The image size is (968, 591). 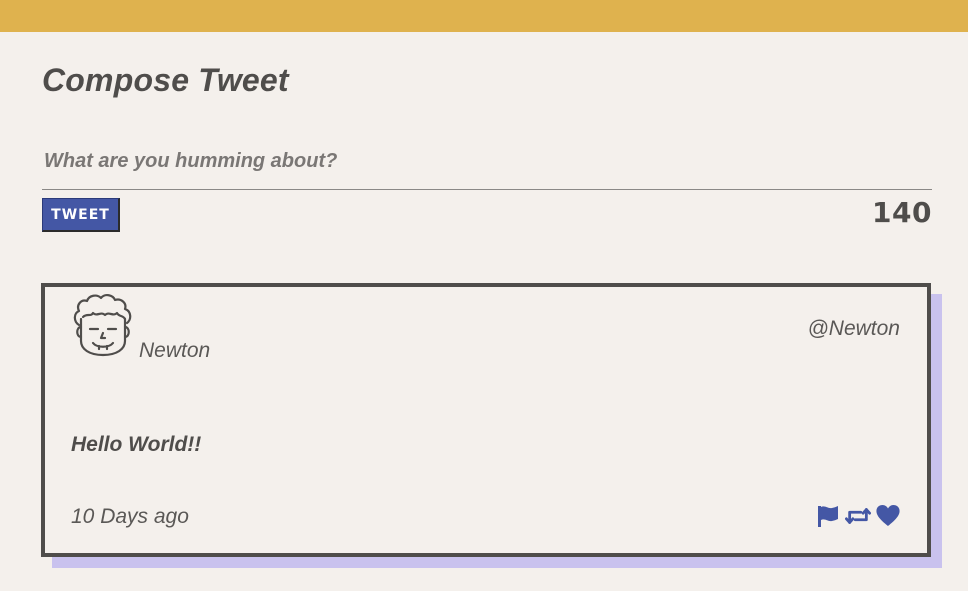 What do you see at coordinates (136, 444) in the screenshot?
I see `tweet-text: Hello World!!` at bounding box center [136, 444].